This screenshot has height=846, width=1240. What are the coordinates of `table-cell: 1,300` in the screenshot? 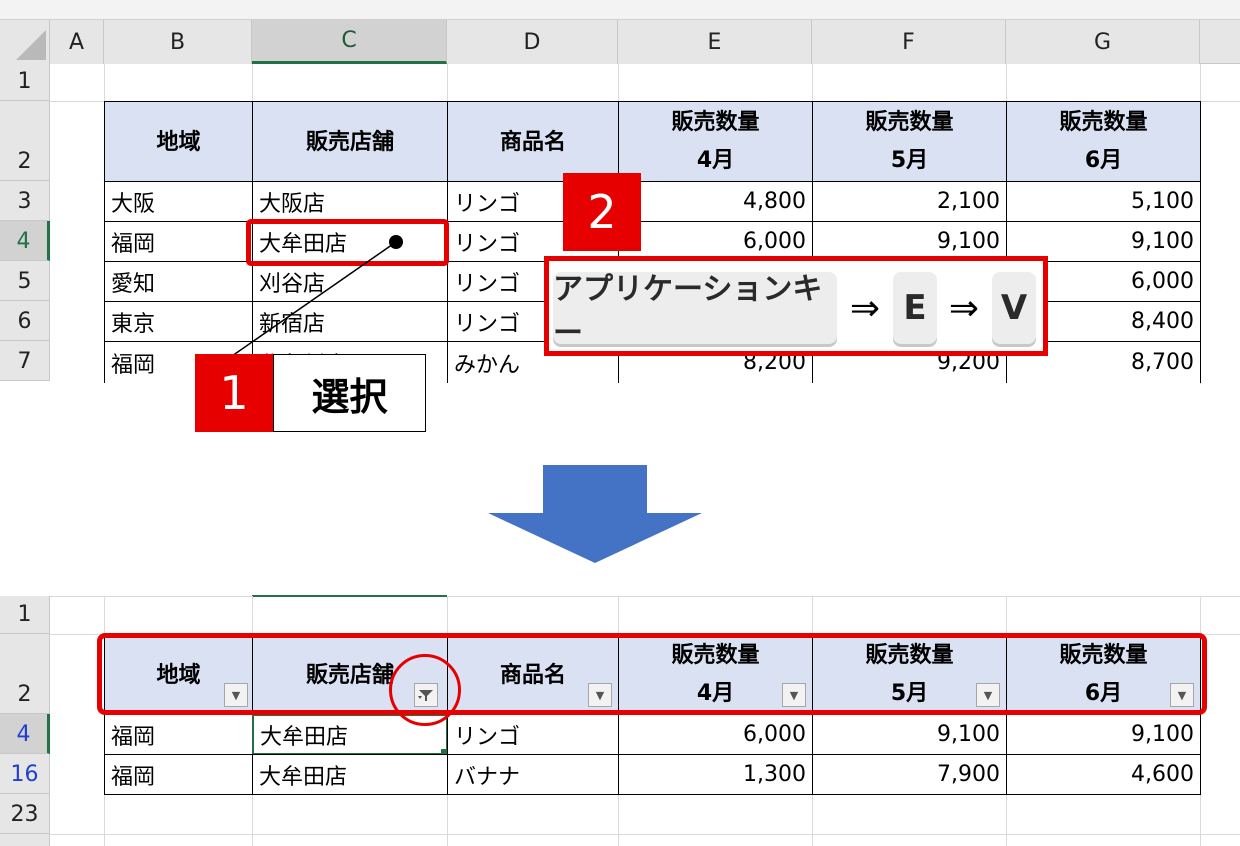 It's located at (715, 774).